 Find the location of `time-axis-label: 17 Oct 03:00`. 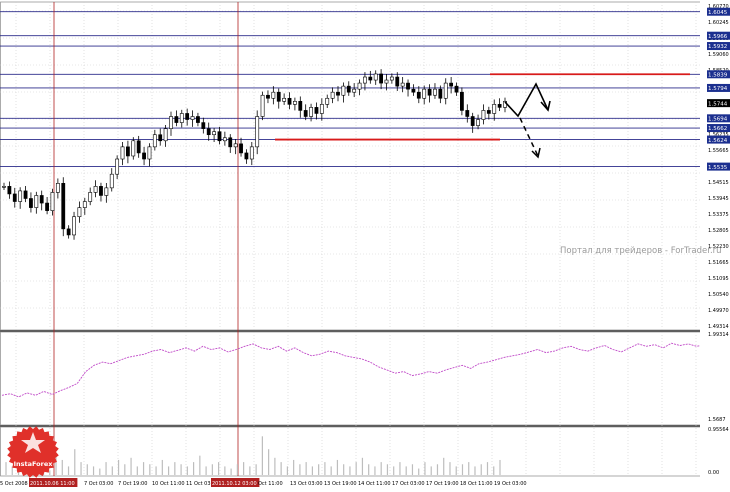

time-axis-label: 17 Oct 03:00 is located at coordinates (408, 484).